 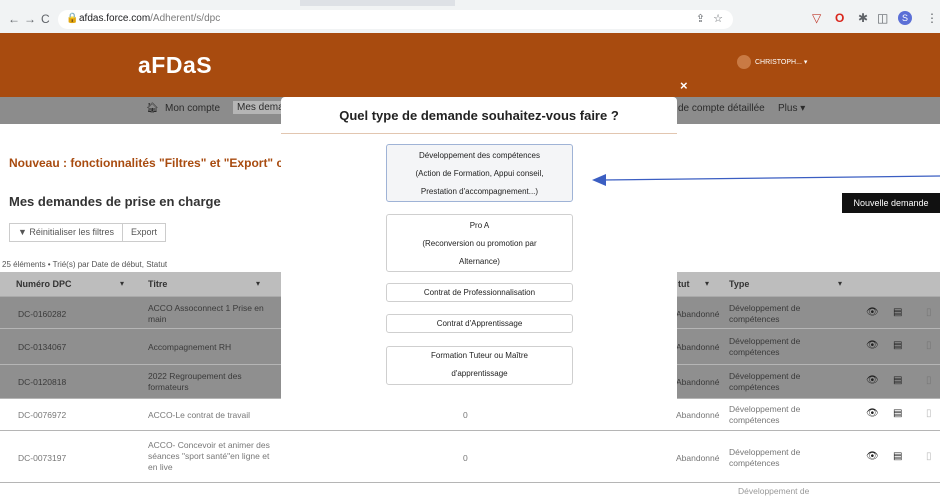 What do you see at coordinates (932, 18) in the screenshot?
I see `menu-icon: ⋮` at bounding box center [932, 18].